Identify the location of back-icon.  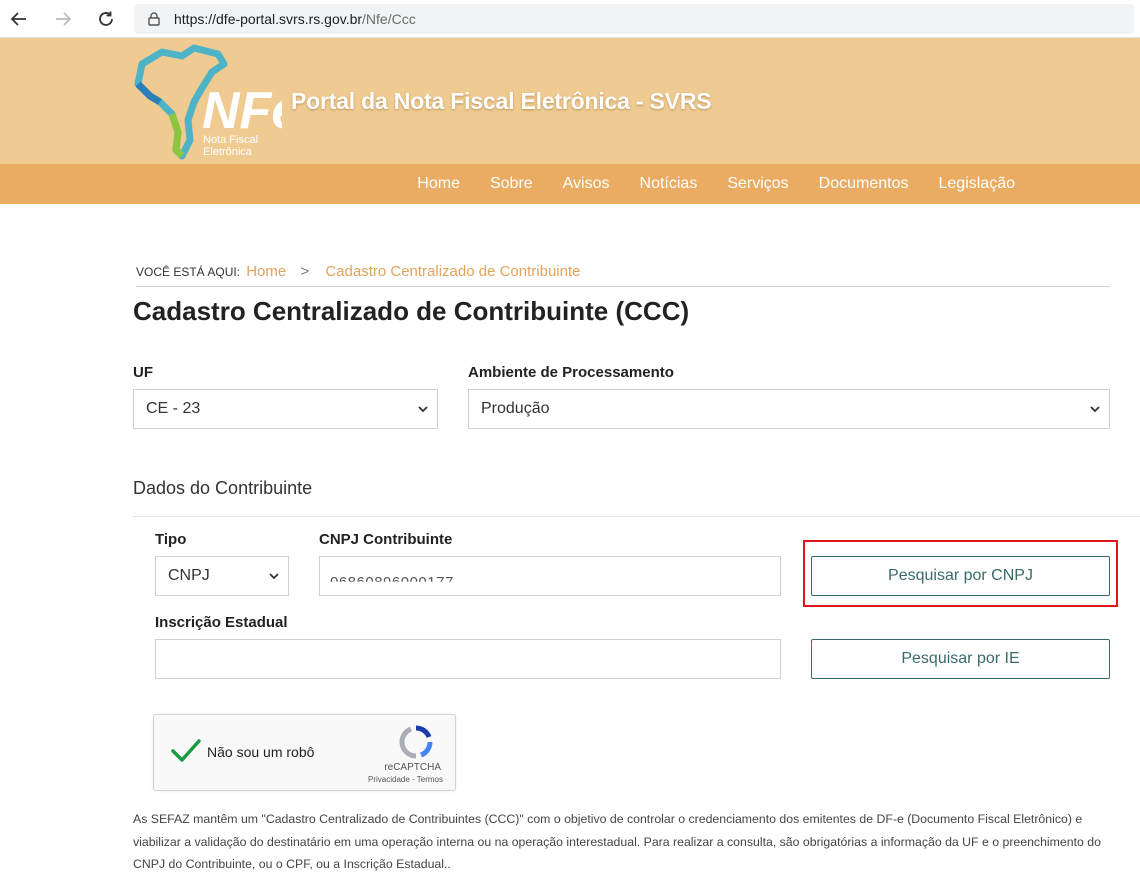
(19, 19).